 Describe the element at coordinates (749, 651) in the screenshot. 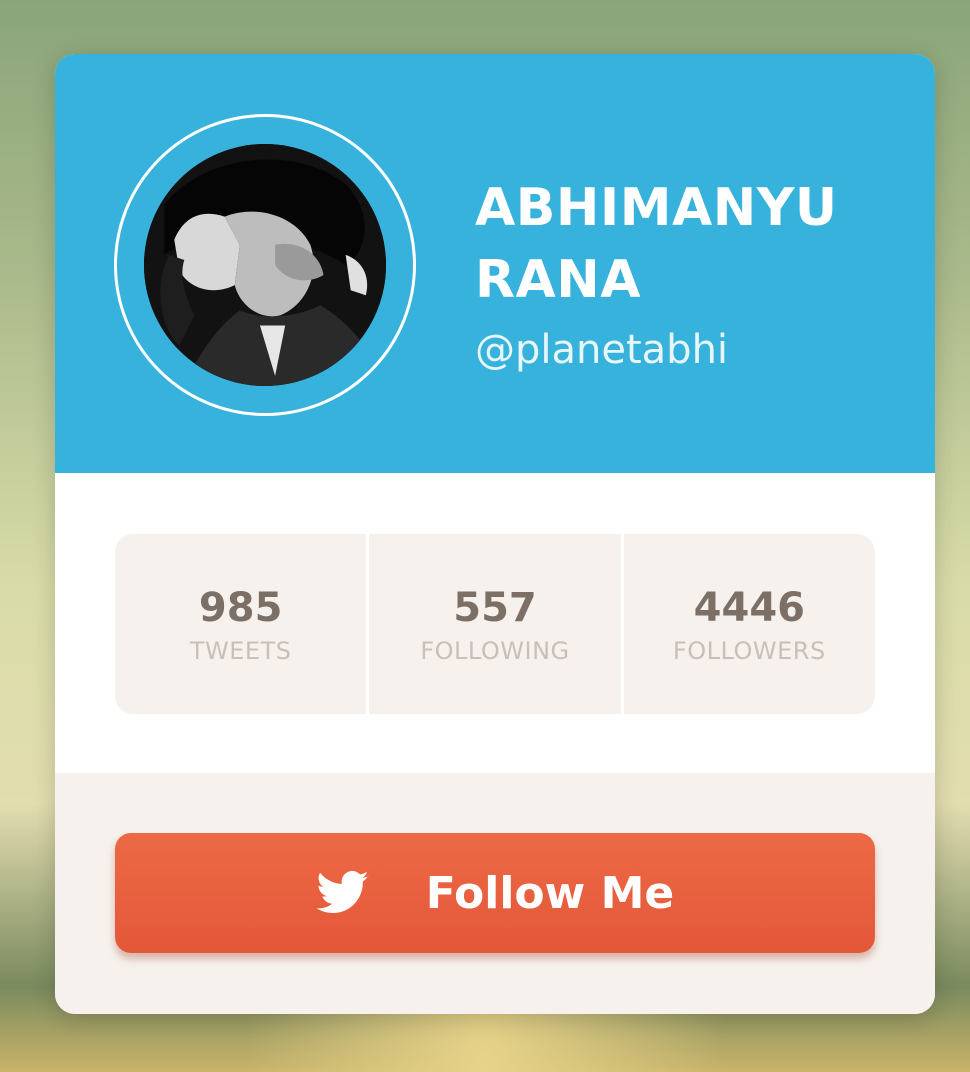

I see `stat-label: FOLLOWERS` at that location.